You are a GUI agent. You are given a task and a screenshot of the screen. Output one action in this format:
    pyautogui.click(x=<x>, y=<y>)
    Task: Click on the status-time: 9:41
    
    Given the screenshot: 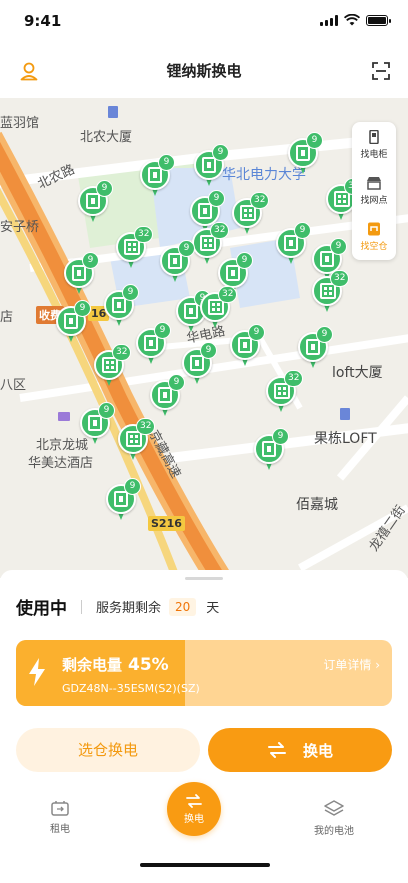 What is the action you would take?
    pyautogui.click(x=43, y=21)
    